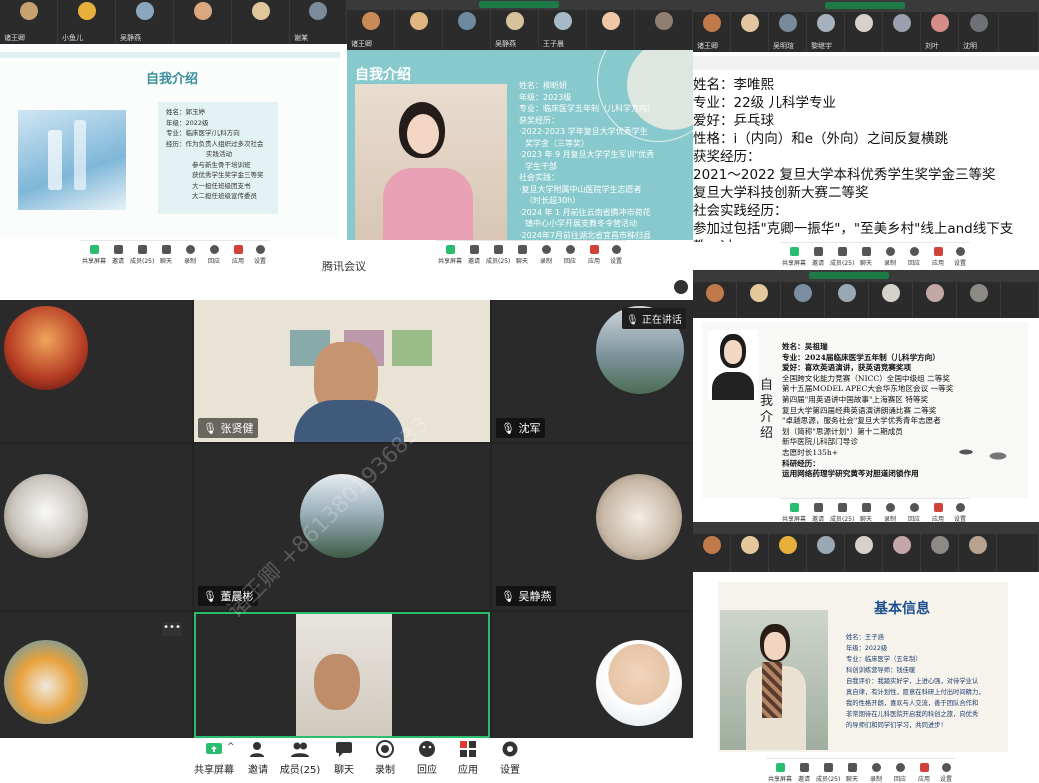  I want to click on video-tile: 🎙 吴静燕, so click(592, 527).